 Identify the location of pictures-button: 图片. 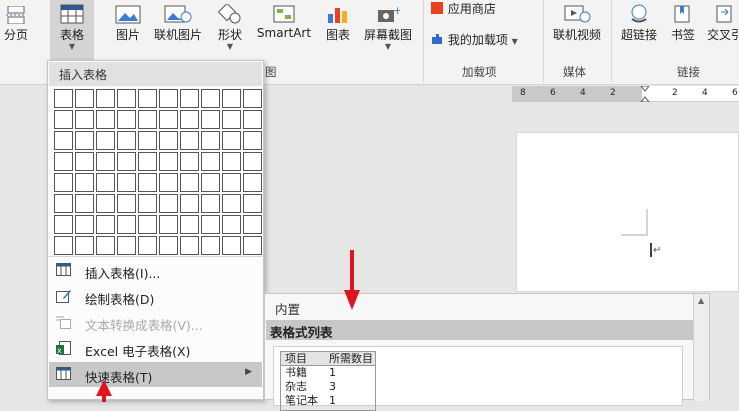
(128, 23).